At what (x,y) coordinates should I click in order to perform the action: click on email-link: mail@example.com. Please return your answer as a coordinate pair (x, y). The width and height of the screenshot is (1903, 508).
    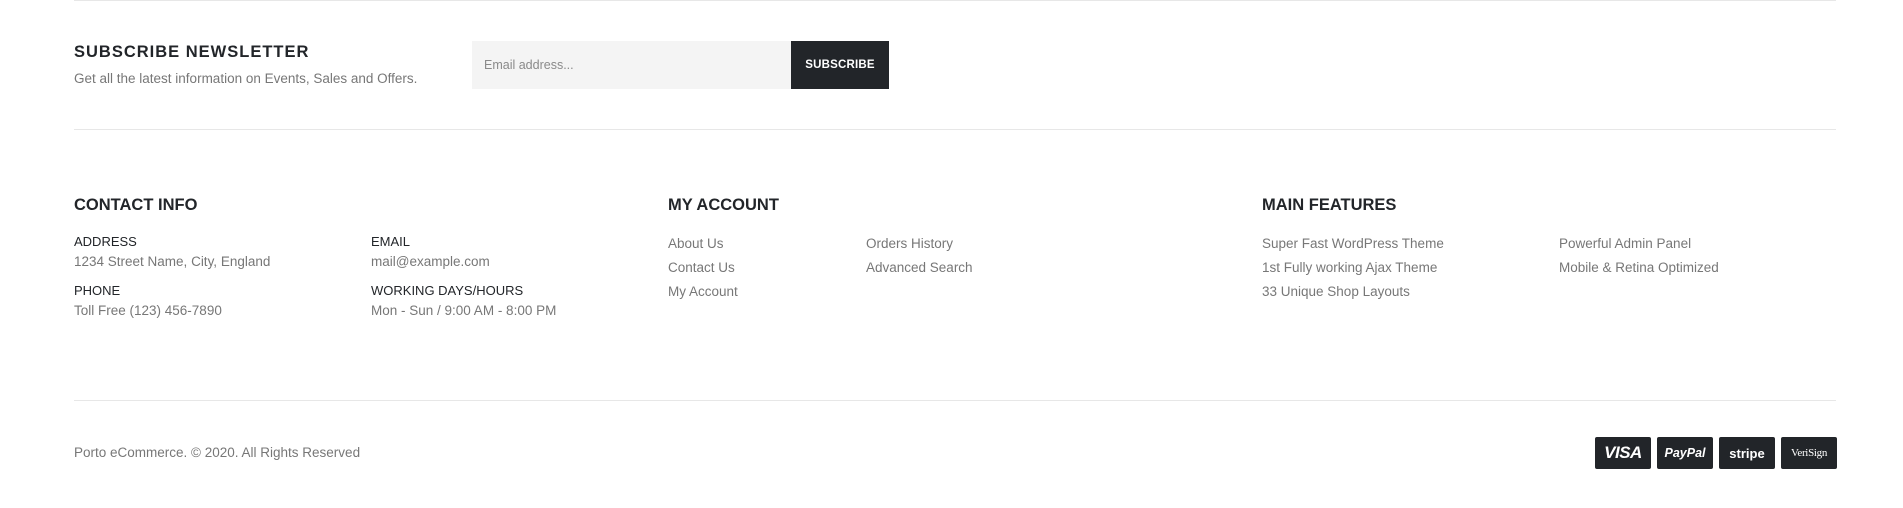
    Looking at the image, I should click on (430, 261).